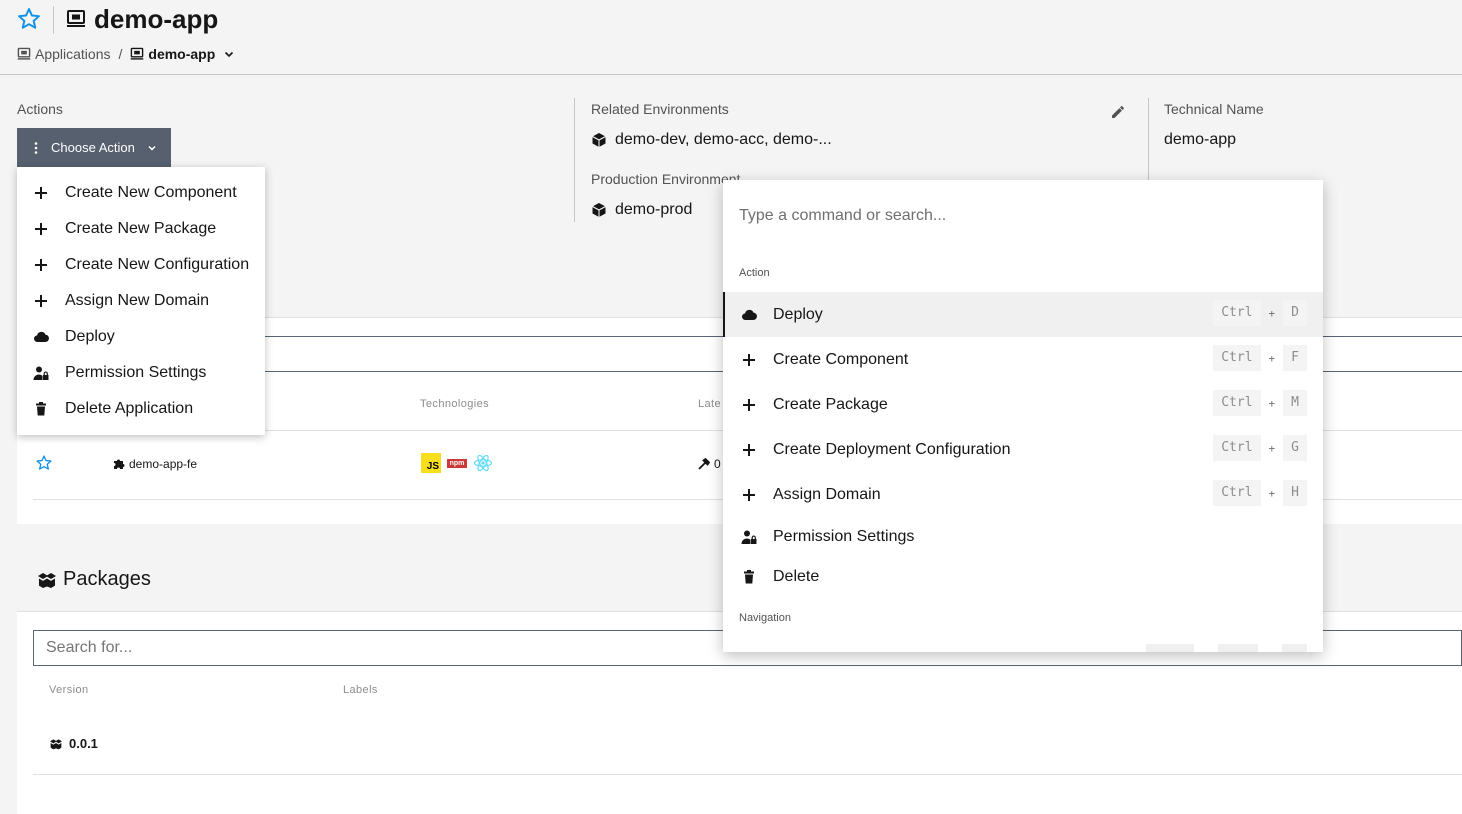 Image resolution: width=1462 pixels, height=814 pixels. What do you see at coordinates (156, 19) in the screenshot?
I see `page-title: demo-app` at bounding box center [156, 19].